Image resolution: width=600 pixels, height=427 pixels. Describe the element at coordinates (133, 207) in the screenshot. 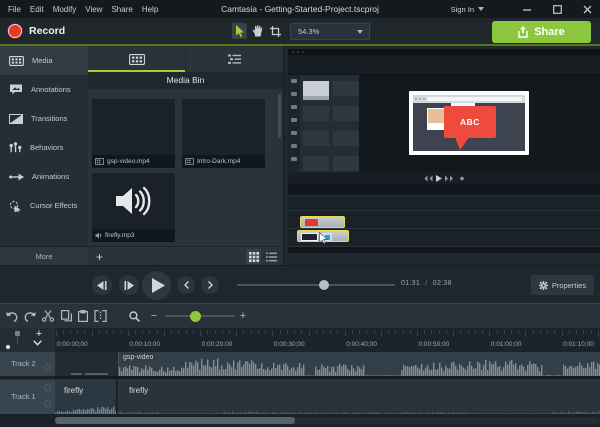

I see `media-item-firefly.mp3: firefly.mp3` at that location.